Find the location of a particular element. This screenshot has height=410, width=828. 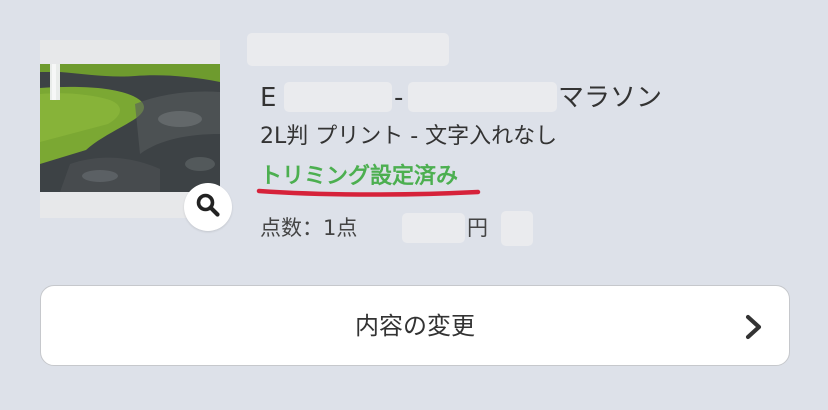

item-count: 点数：1点 is located at coordinates (309, 228).